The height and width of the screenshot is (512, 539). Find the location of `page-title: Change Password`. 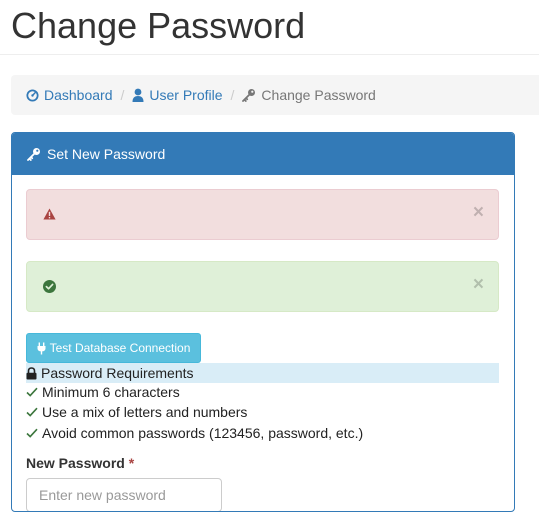

page-title: Change Password is located at coordinates (158, 25).